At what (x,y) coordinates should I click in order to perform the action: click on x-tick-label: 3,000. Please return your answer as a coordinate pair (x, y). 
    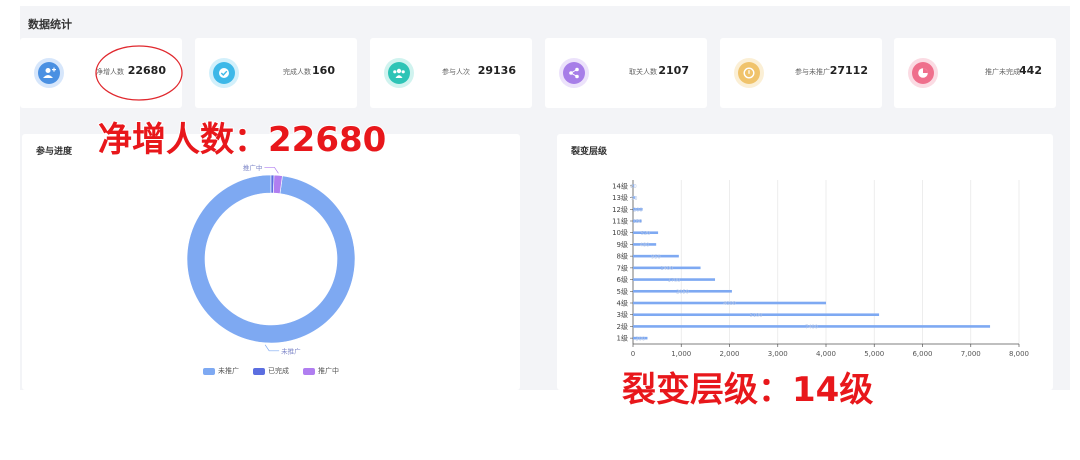
    Looking at the image, I should click on (778, 354).